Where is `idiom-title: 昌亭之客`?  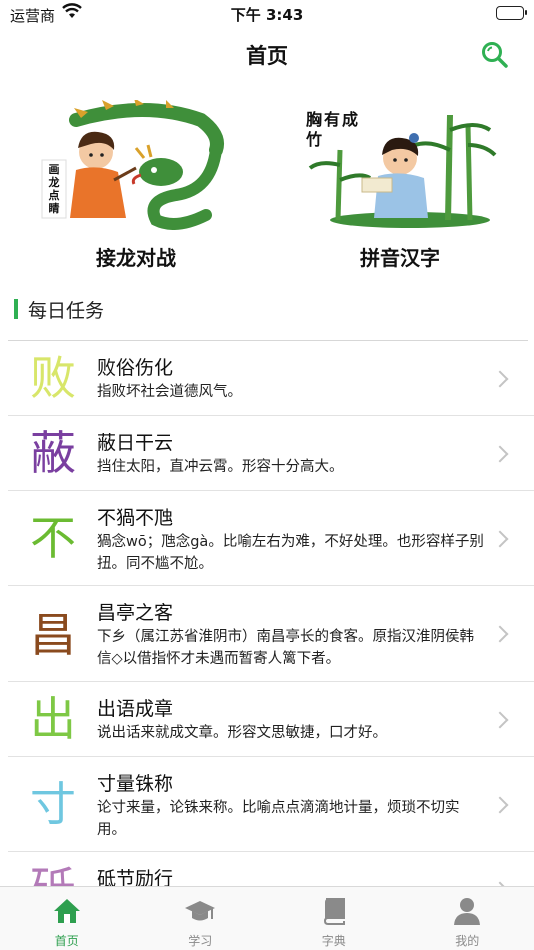 idiom-title: 昌亭之客 is located at coordinates (135, 613).